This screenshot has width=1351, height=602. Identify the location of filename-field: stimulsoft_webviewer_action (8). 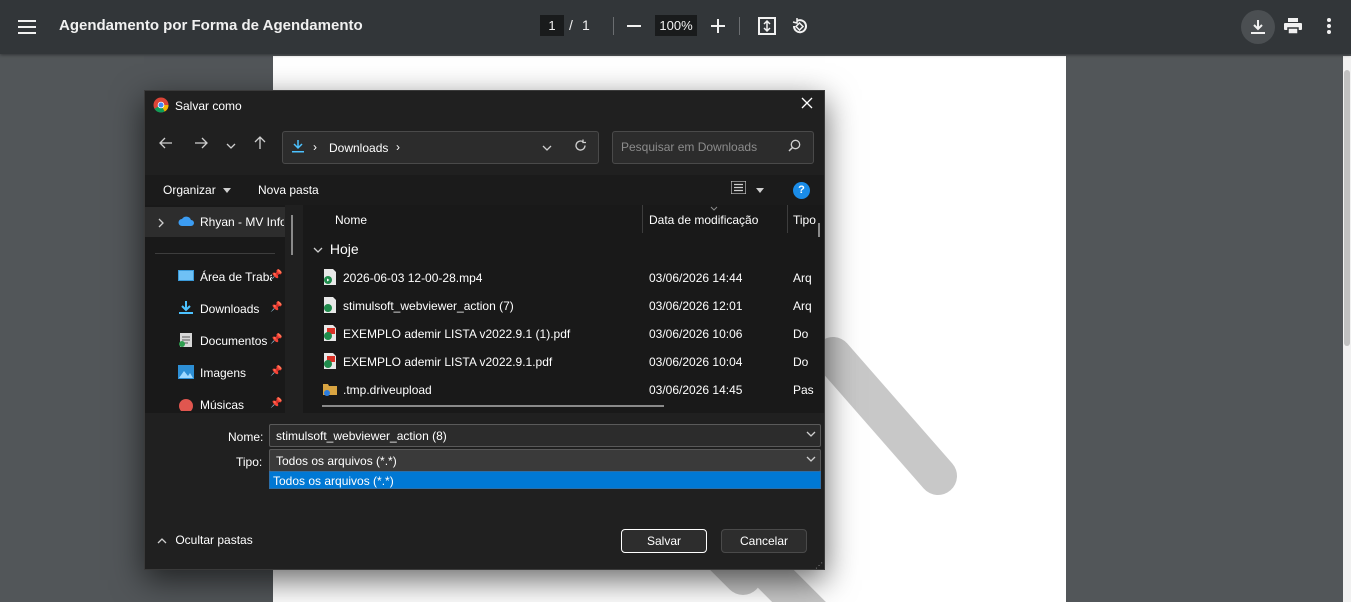
(545, 435).